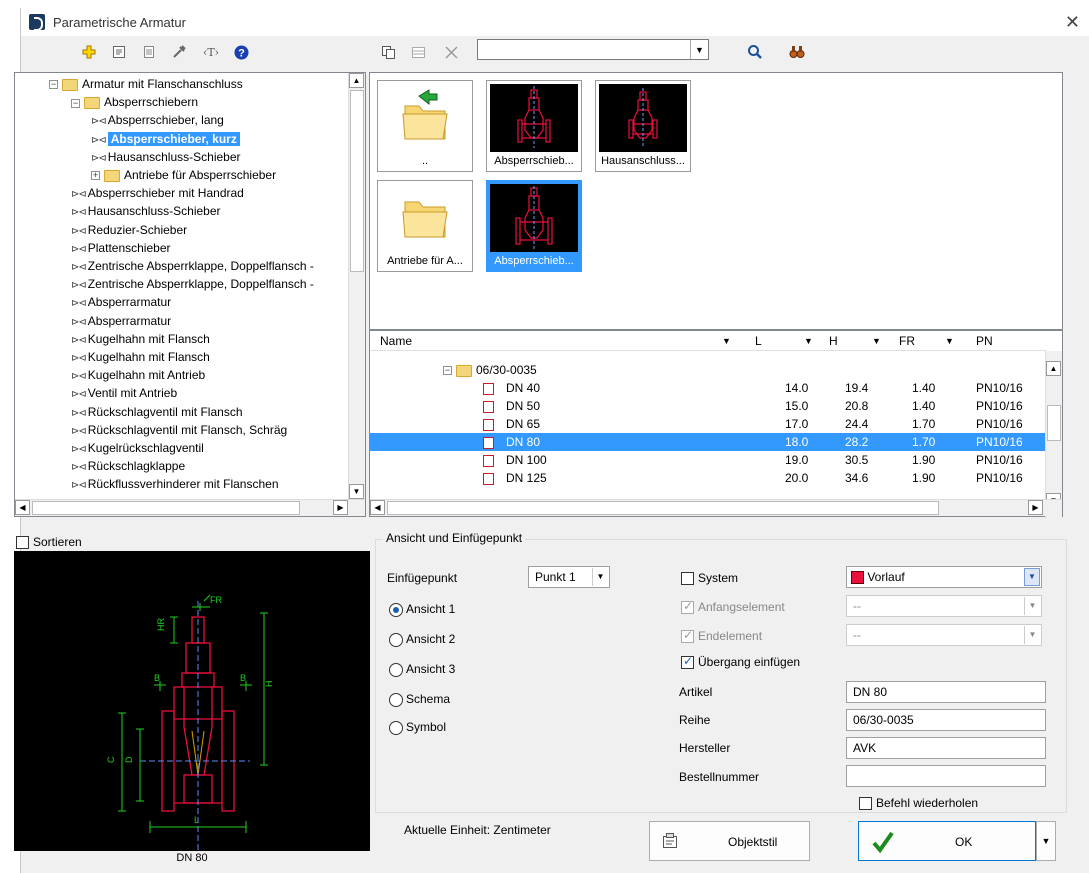 Image resolution: width=1089 pixels, height=873 pixels. Describe the element at coordinates (157, 120) in the screenshot. I see `tree-item: ⊳⊲ Absperrschieber, lang` at that location.